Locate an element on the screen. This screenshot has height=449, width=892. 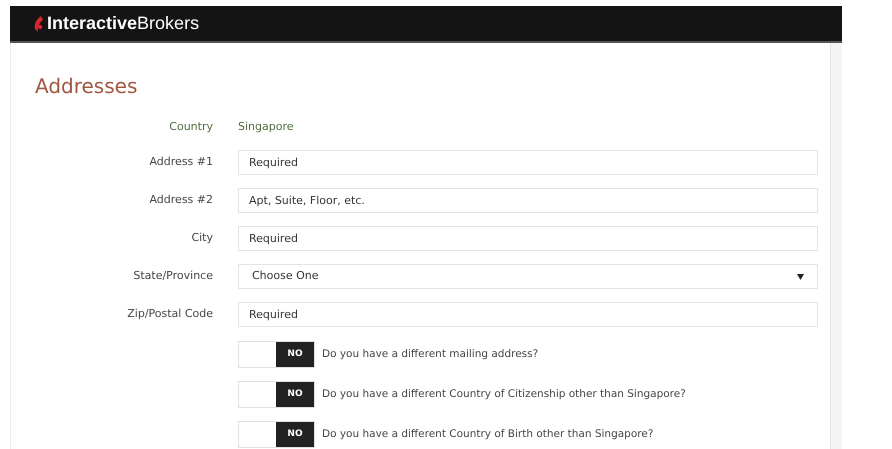
field-label: State/Province is located at coordinates (172, 276).